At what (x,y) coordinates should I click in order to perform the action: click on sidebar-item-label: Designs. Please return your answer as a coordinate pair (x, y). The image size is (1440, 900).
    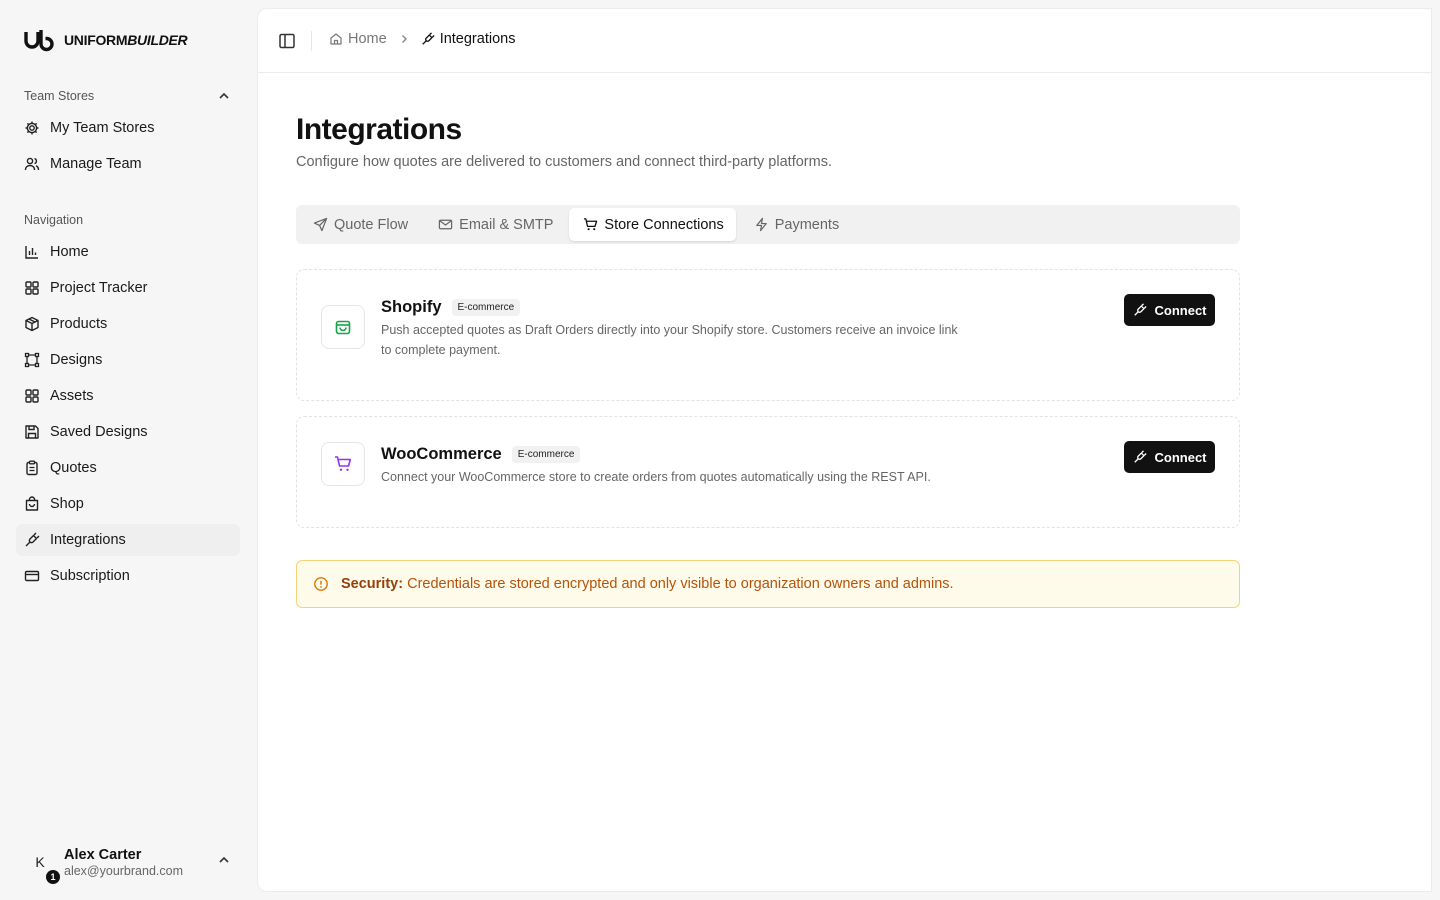
    Looking at the image, I should click on (76, 360).